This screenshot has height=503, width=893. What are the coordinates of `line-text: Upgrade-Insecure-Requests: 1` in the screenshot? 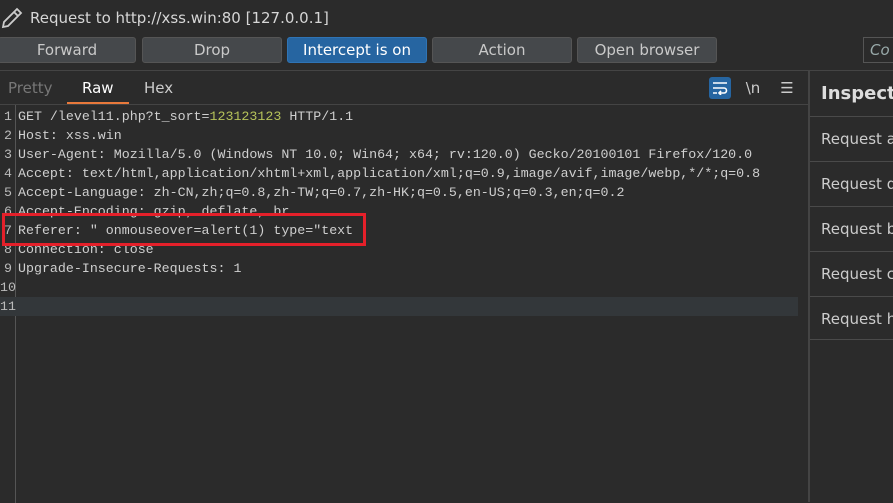 It's located at (129, 268).